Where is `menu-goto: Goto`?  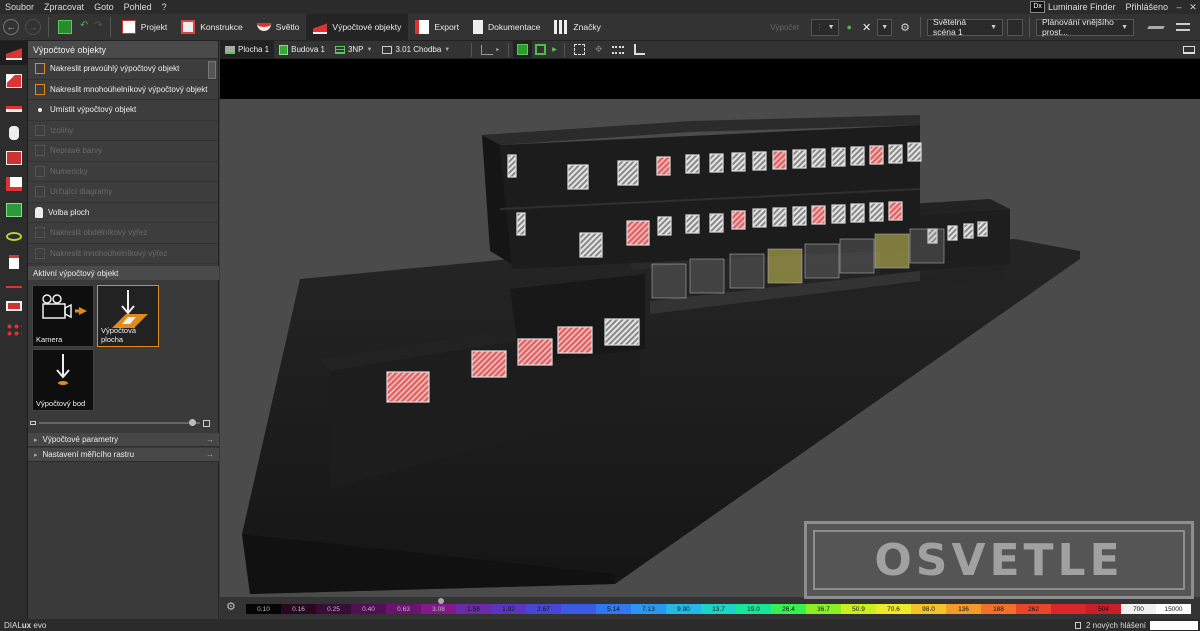 menu-goto: Goto is located at coordinates (104, 7).